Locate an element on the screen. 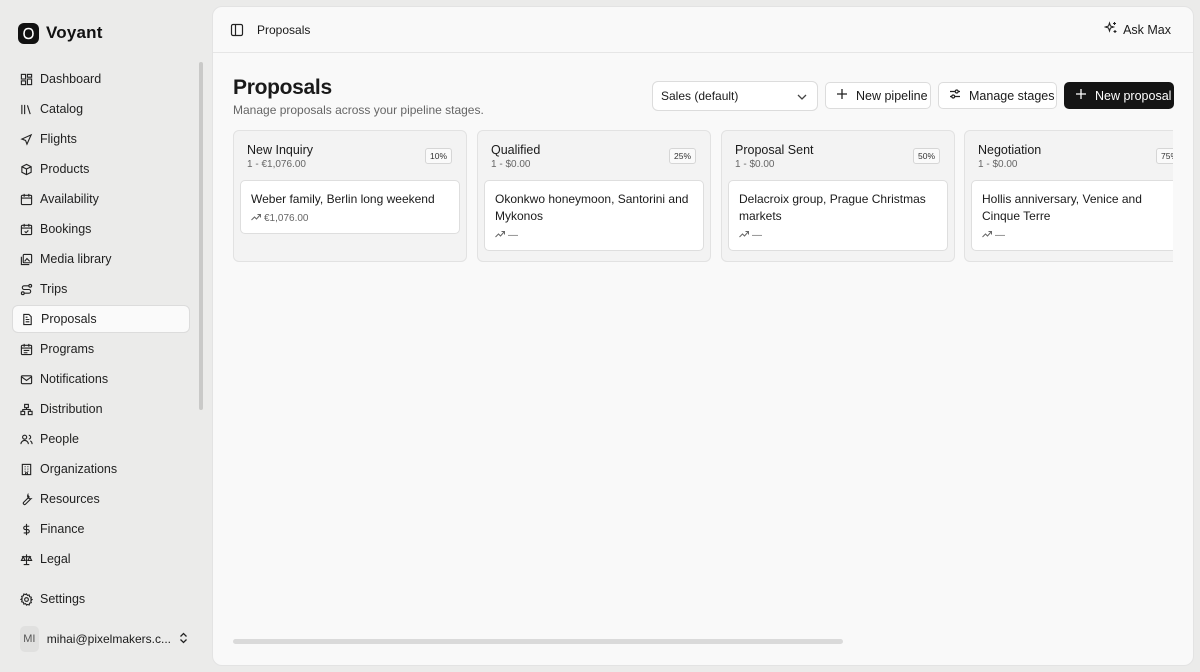  stage-title: Proposal Sent is located at coordinates (774, 150).